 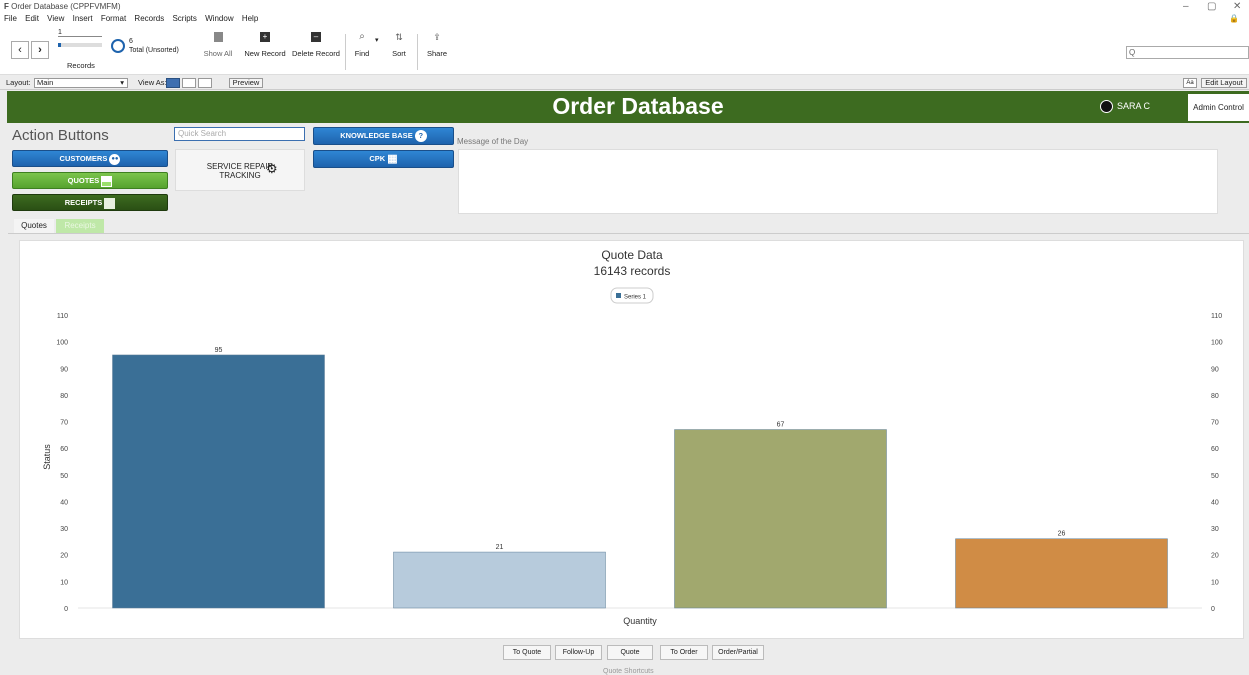 I want to click on show-all-button: Show All, so click(x=218, y=45).